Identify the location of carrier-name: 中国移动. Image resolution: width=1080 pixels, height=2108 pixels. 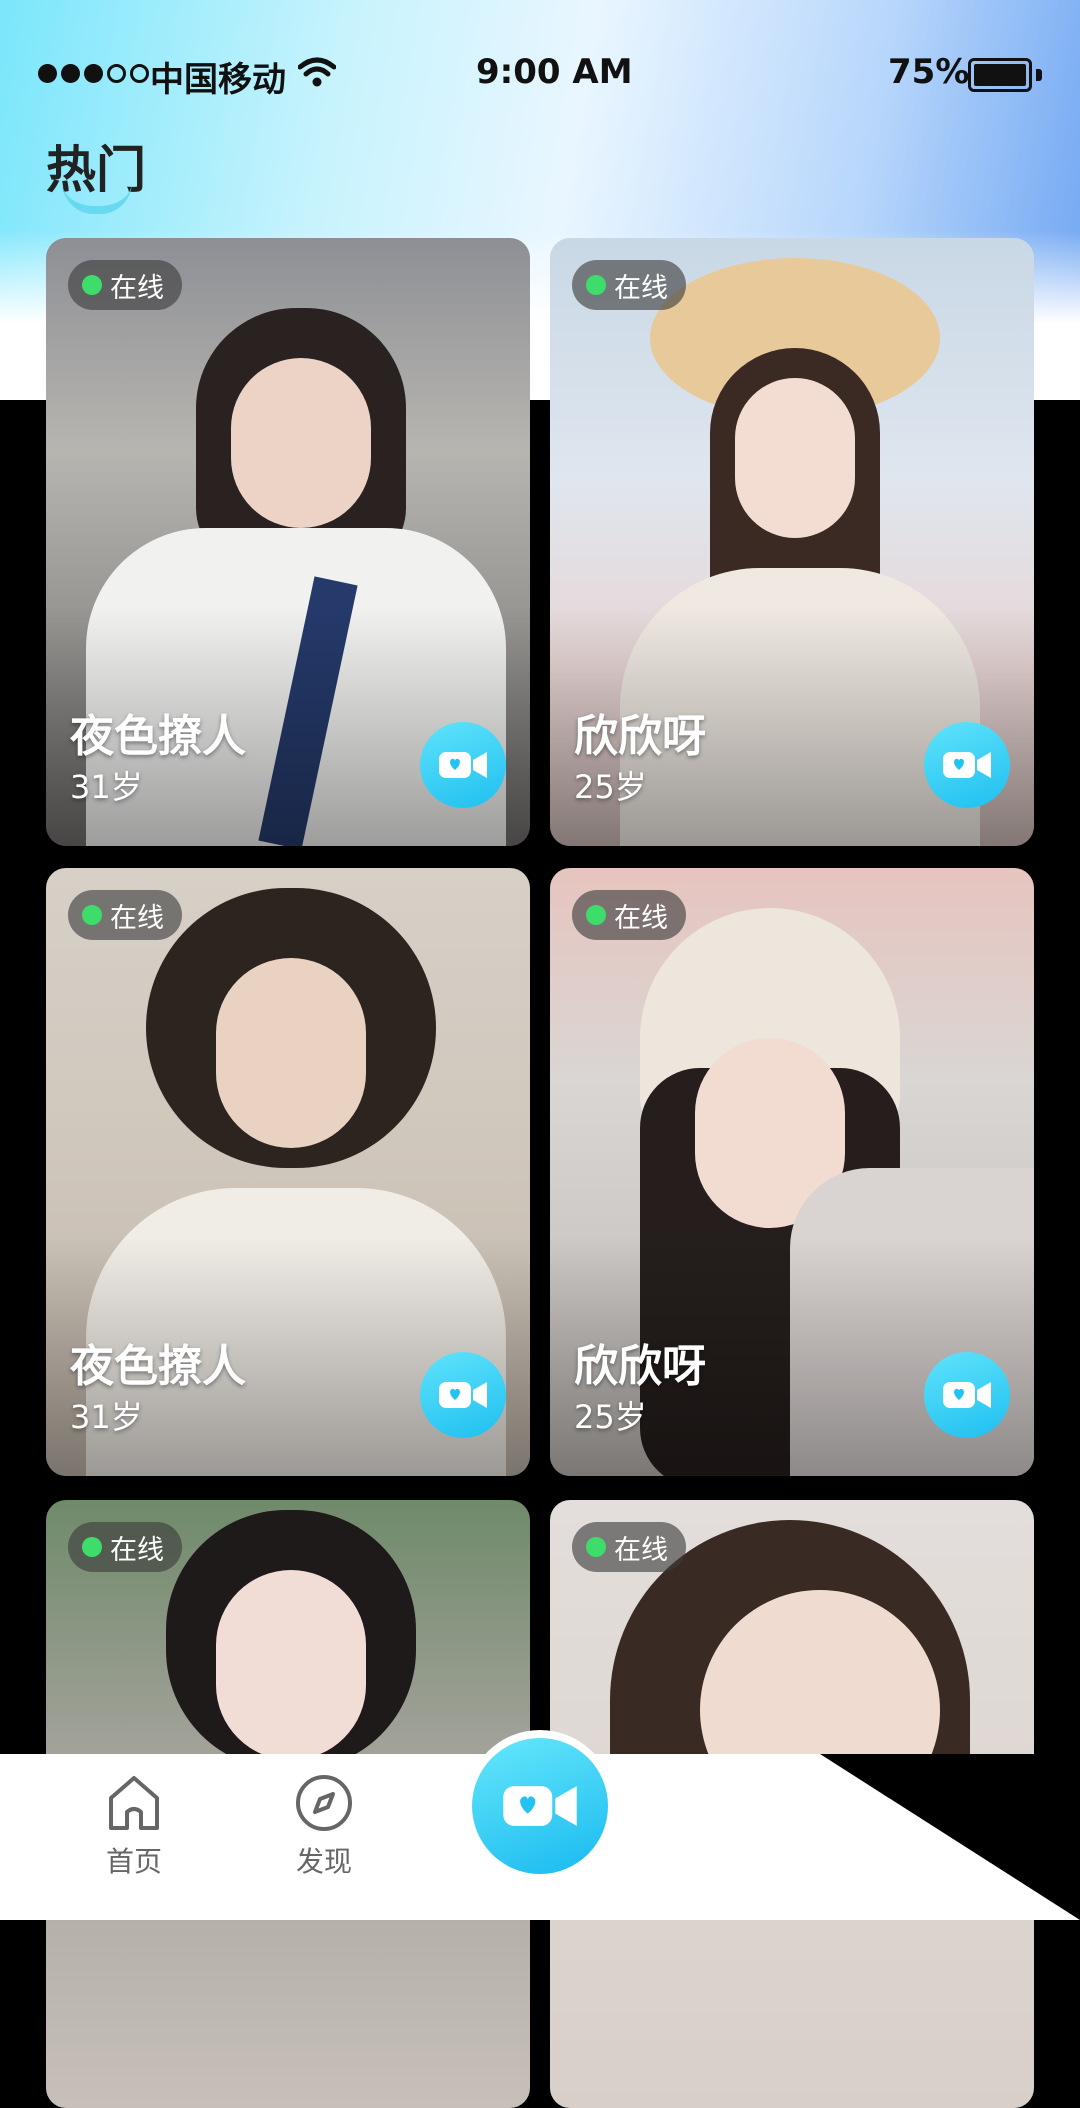
(218, 80).